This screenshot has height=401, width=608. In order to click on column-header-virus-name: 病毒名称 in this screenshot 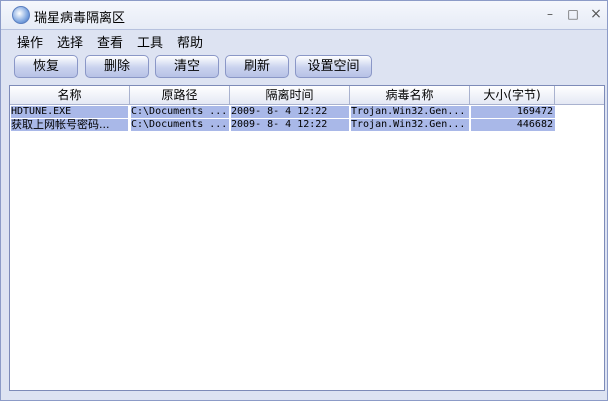, I will do `click(410, 95)`.